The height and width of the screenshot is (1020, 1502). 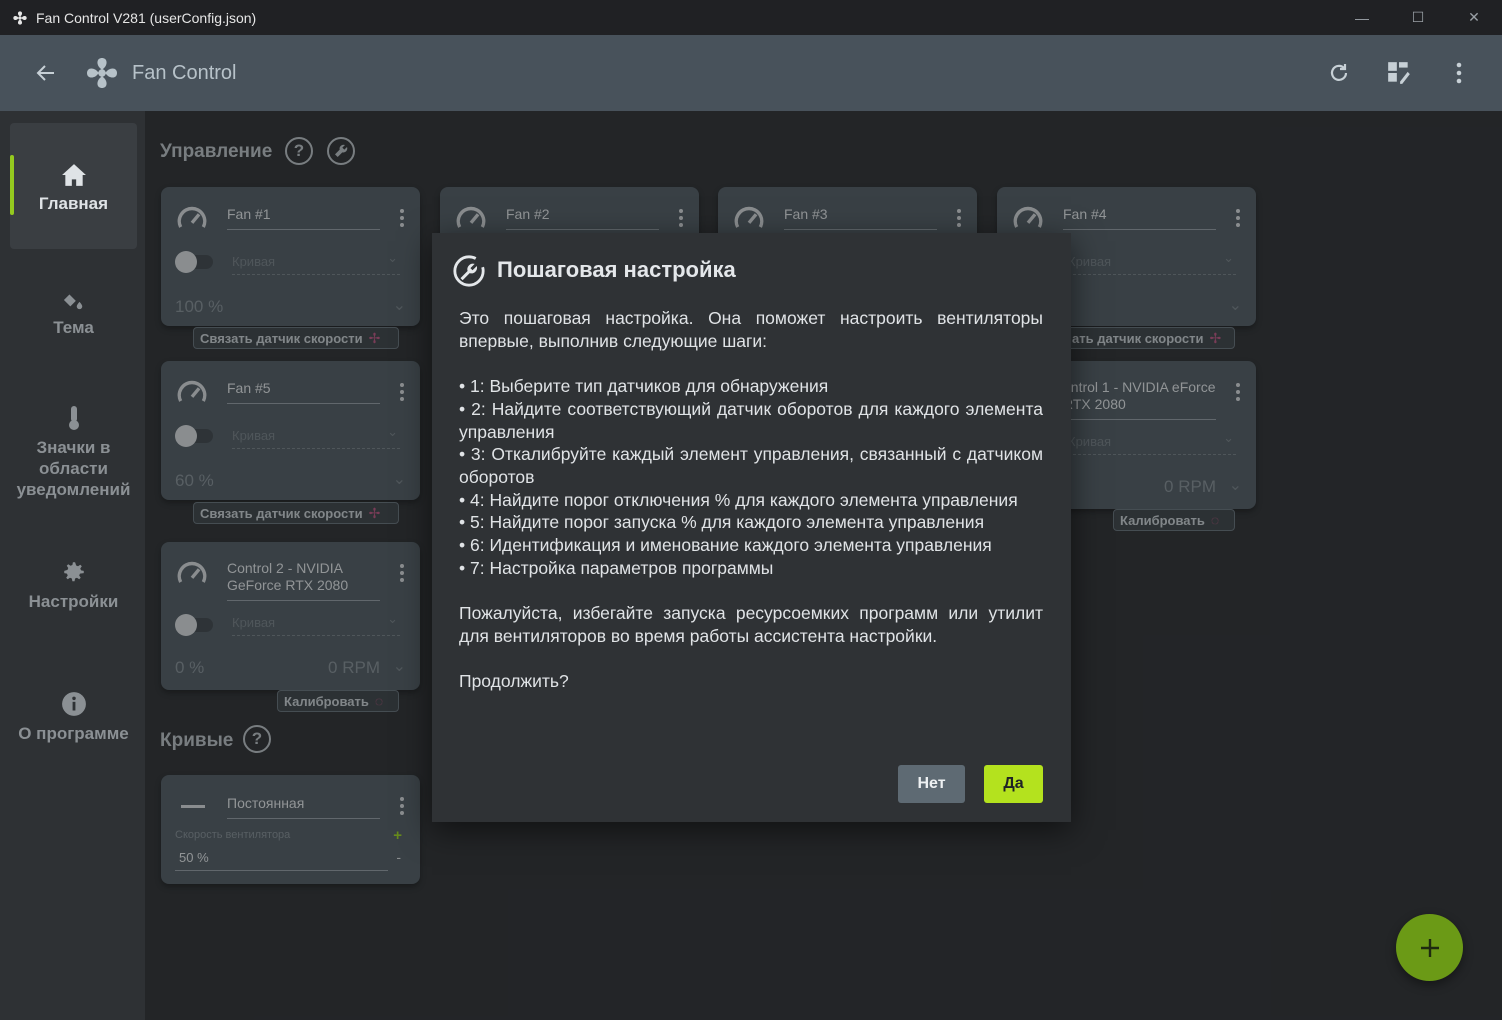 What do you see at coordinates (73, 203) in the screenshot?
I see `sidebar-item-label: Главная` at bounding box center [73, 203].